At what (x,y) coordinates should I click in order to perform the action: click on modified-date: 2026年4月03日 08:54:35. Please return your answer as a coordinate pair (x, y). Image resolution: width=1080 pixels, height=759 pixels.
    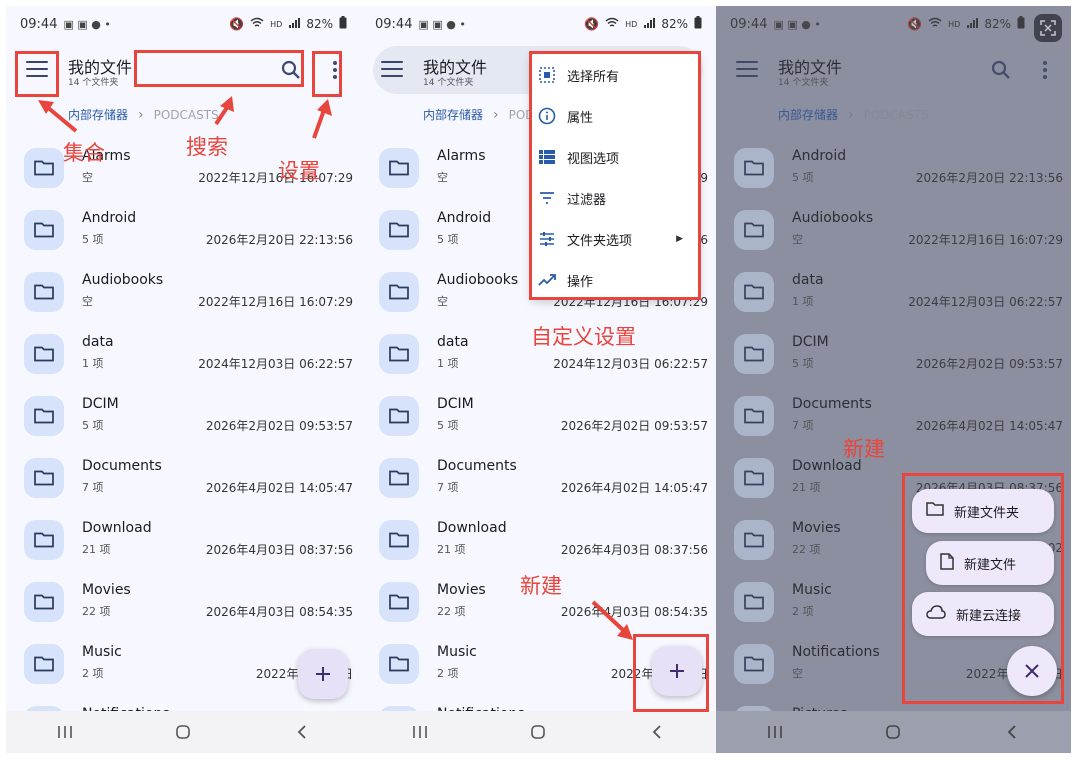
    Looking at the image, I should click on (279, 612).